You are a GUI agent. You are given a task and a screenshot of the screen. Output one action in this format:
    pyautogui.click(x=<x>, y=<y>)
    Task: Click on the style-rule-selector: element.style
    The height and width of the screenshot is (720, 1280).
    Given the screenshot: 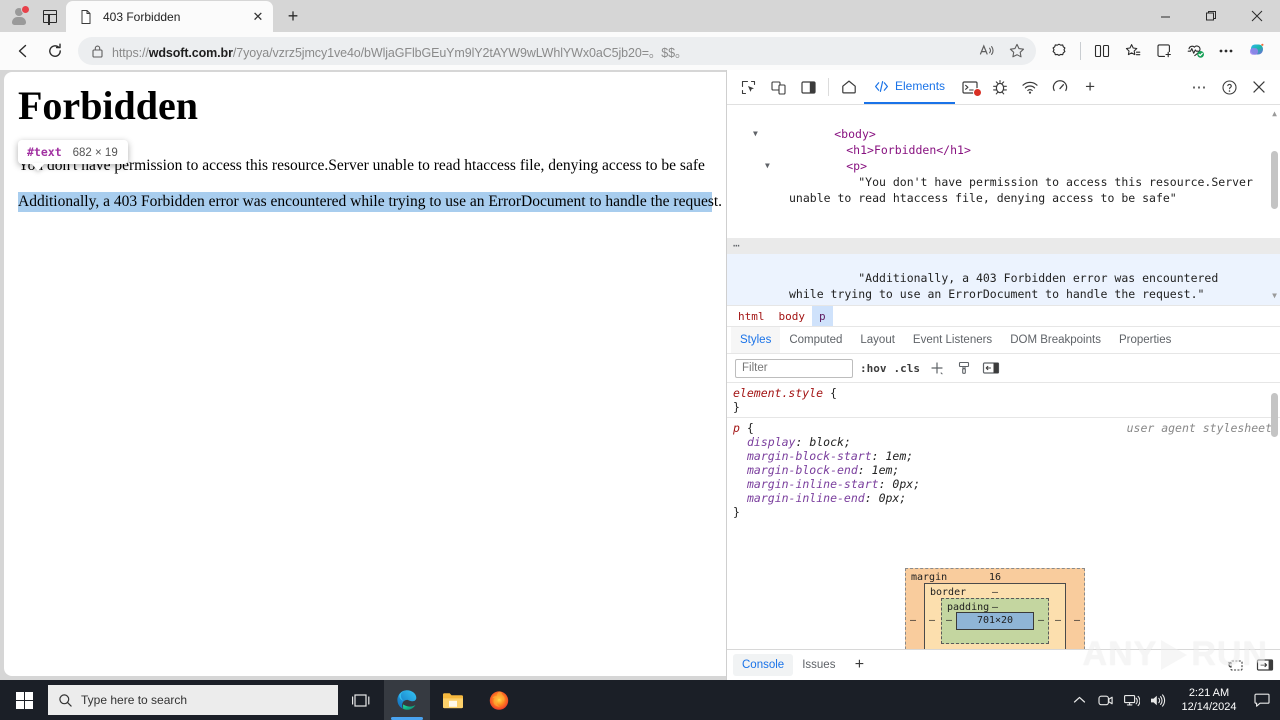 What is the action you would take?
    pyautogui.click(x=778, y=393)
    